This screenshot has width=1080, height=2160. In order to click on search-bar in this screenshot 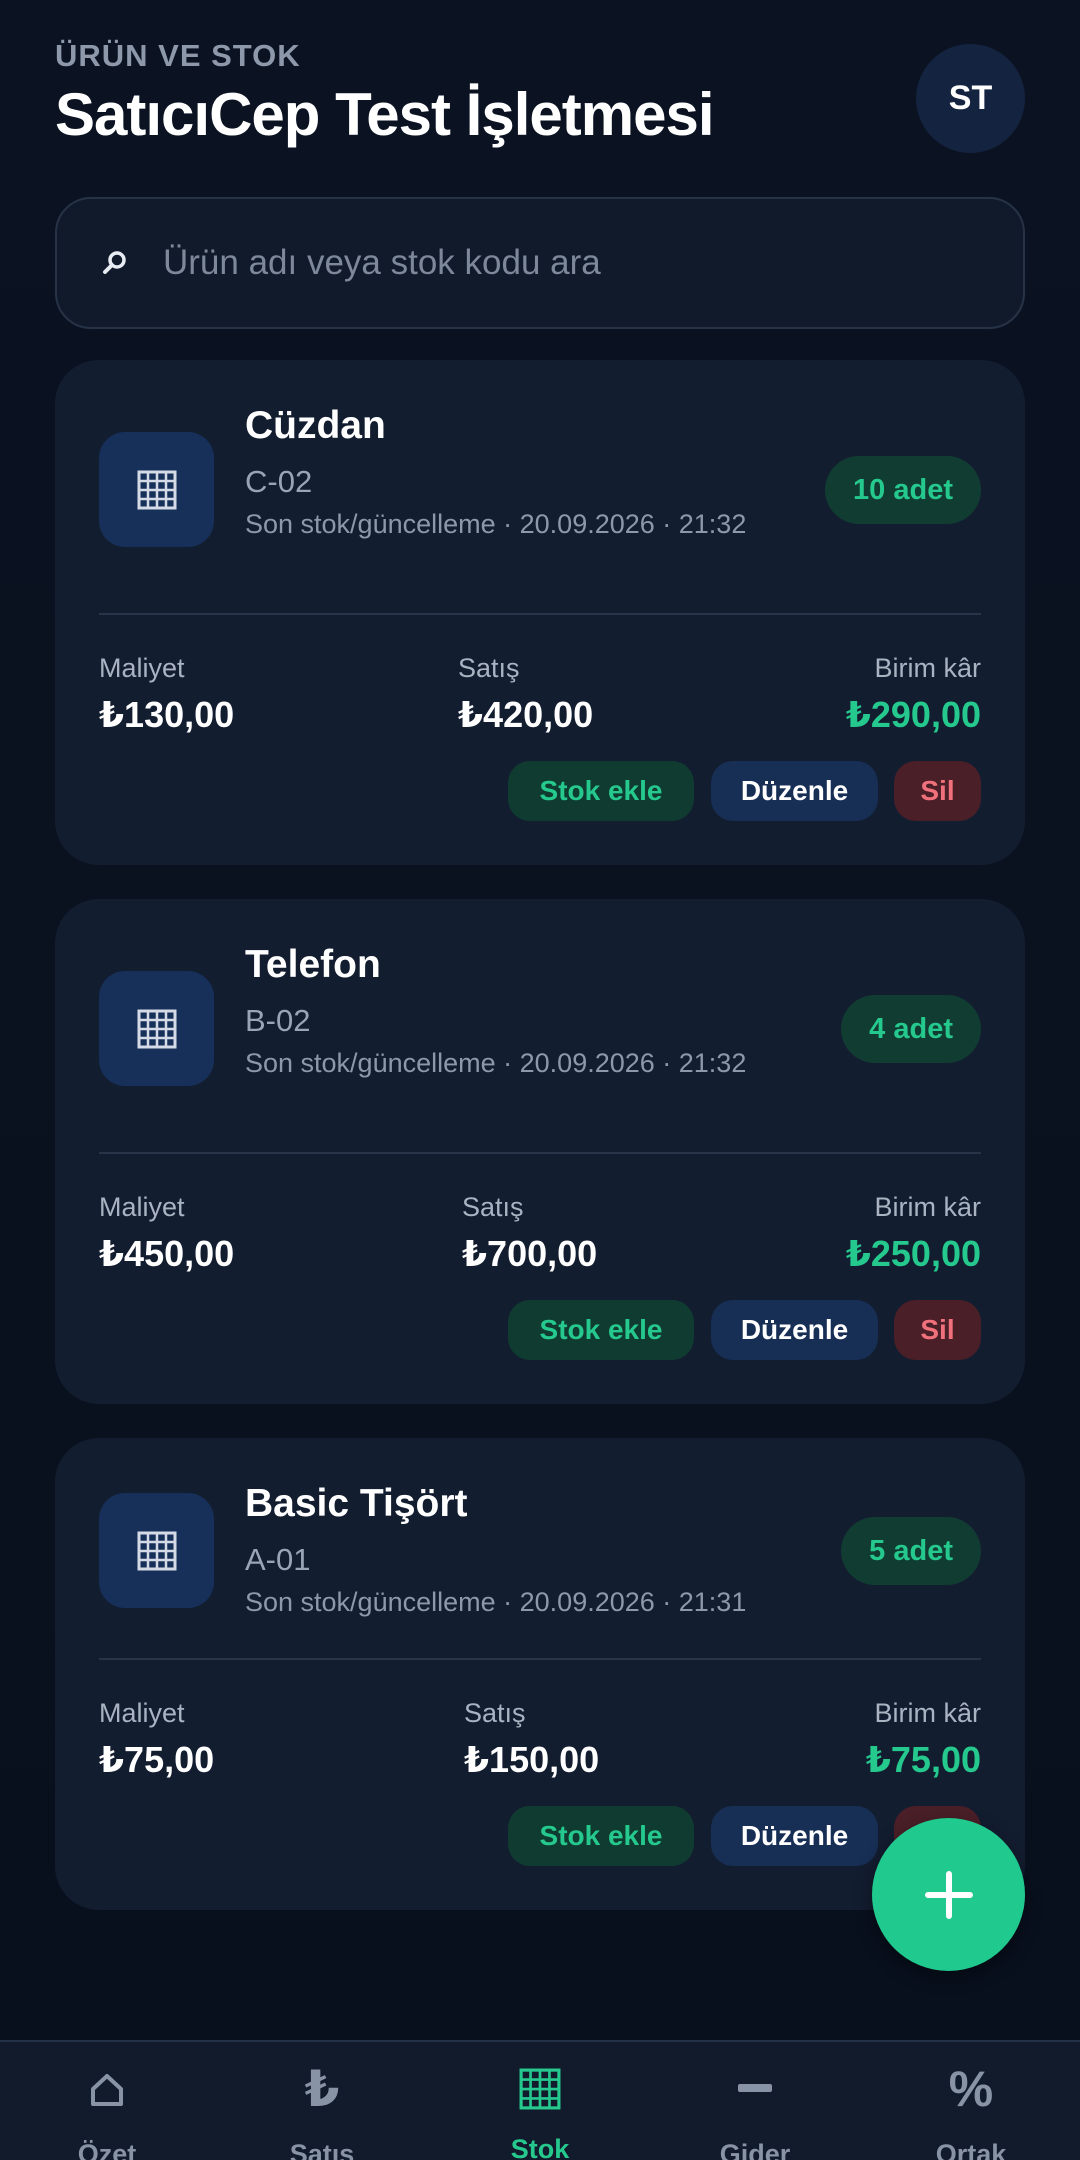, I will do `click(540, 263)`.